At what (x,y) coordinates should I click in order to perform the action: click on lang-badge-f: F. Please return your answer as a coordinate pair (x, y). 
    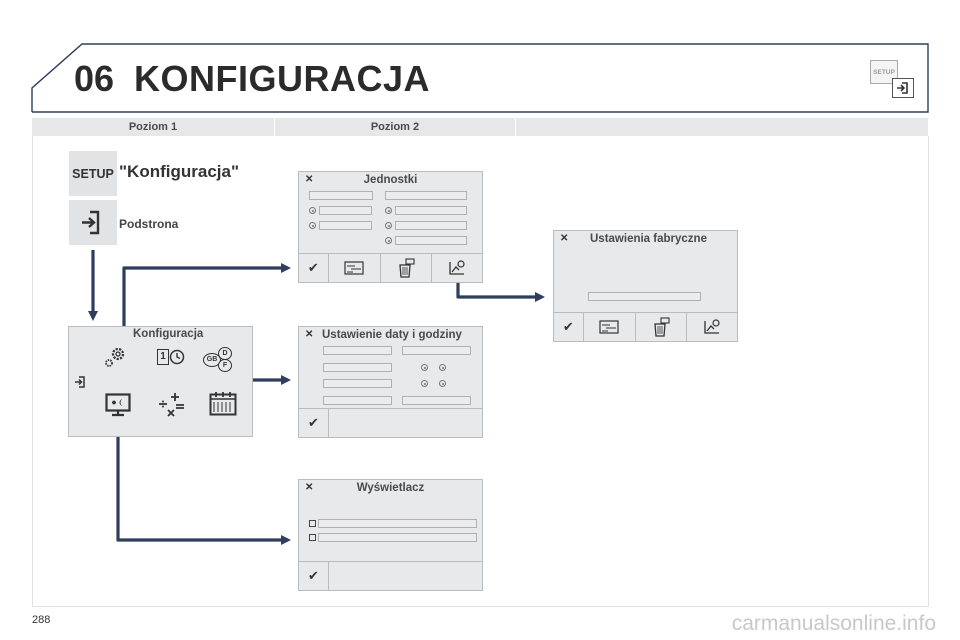
    Looking at the image, I should click on (225, 365).